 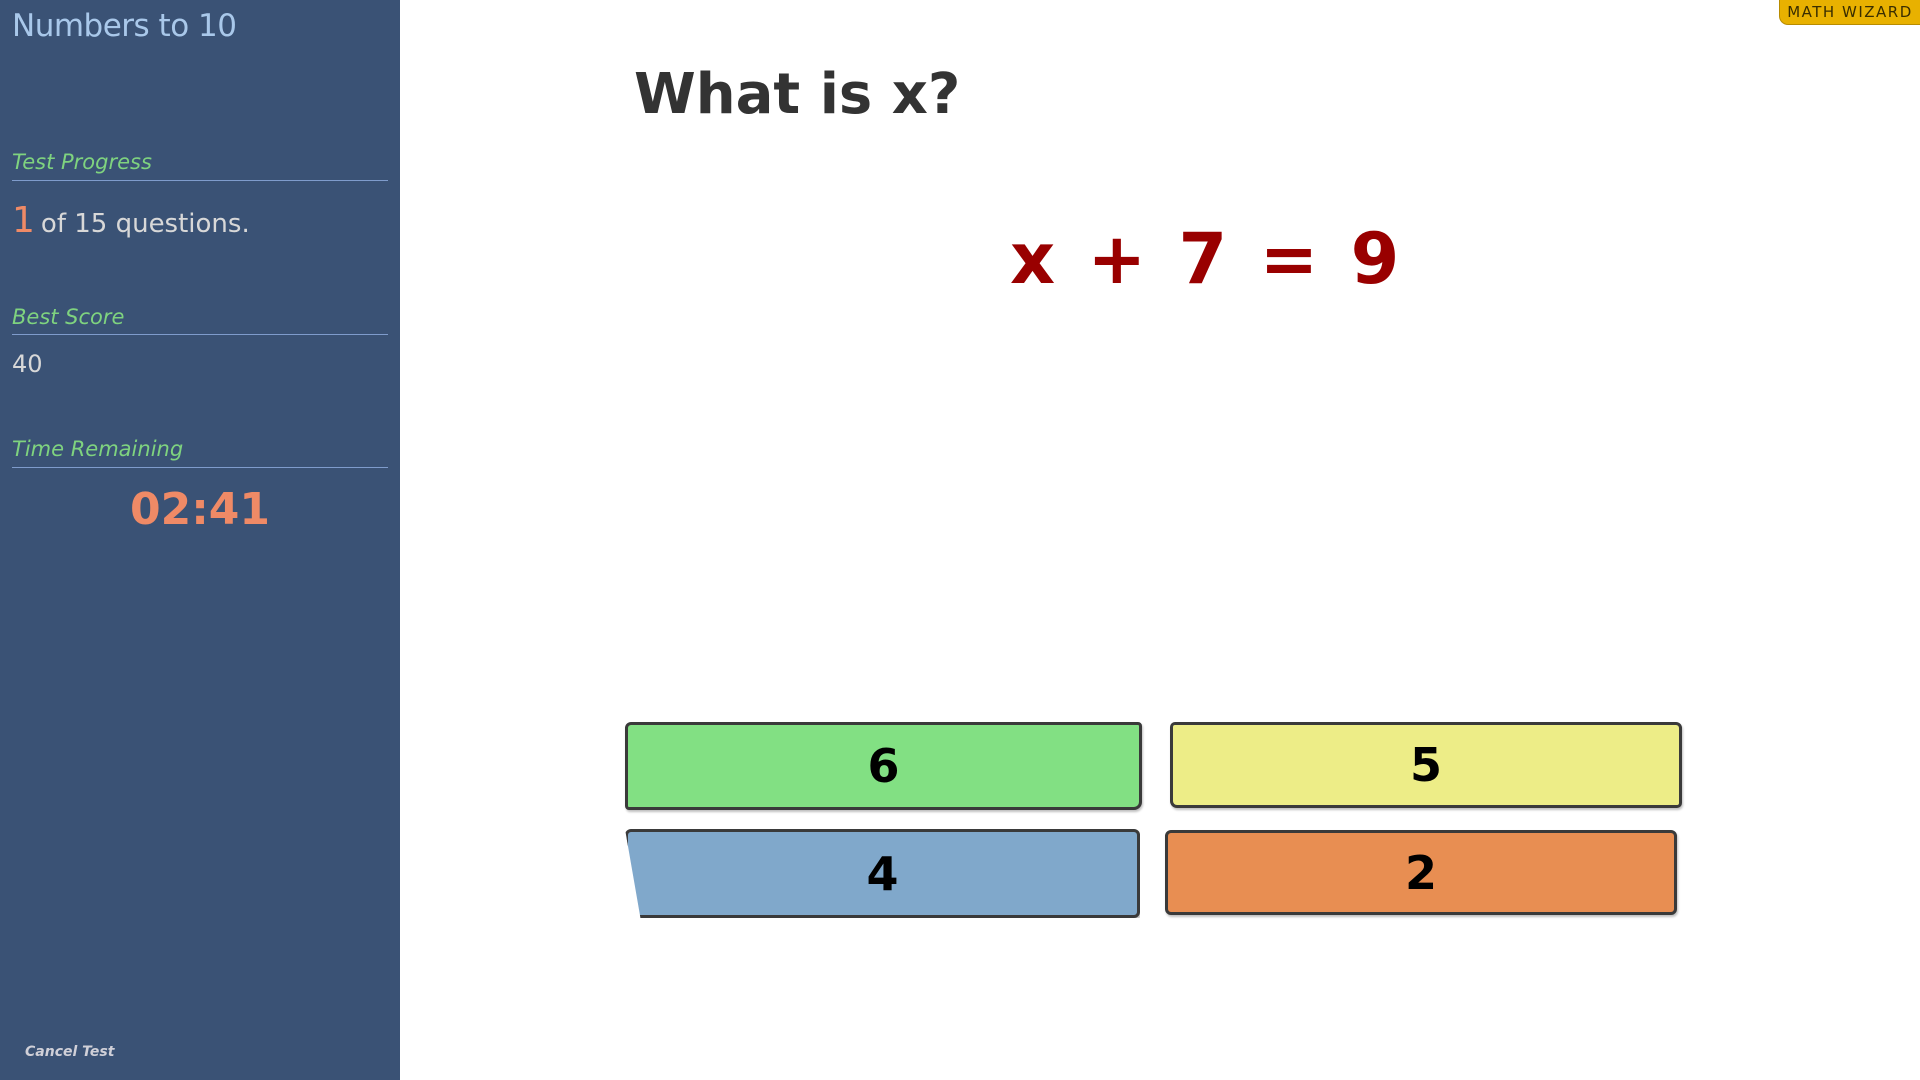 I want to click on question-title: What is x?, so click(x=797, y=94).